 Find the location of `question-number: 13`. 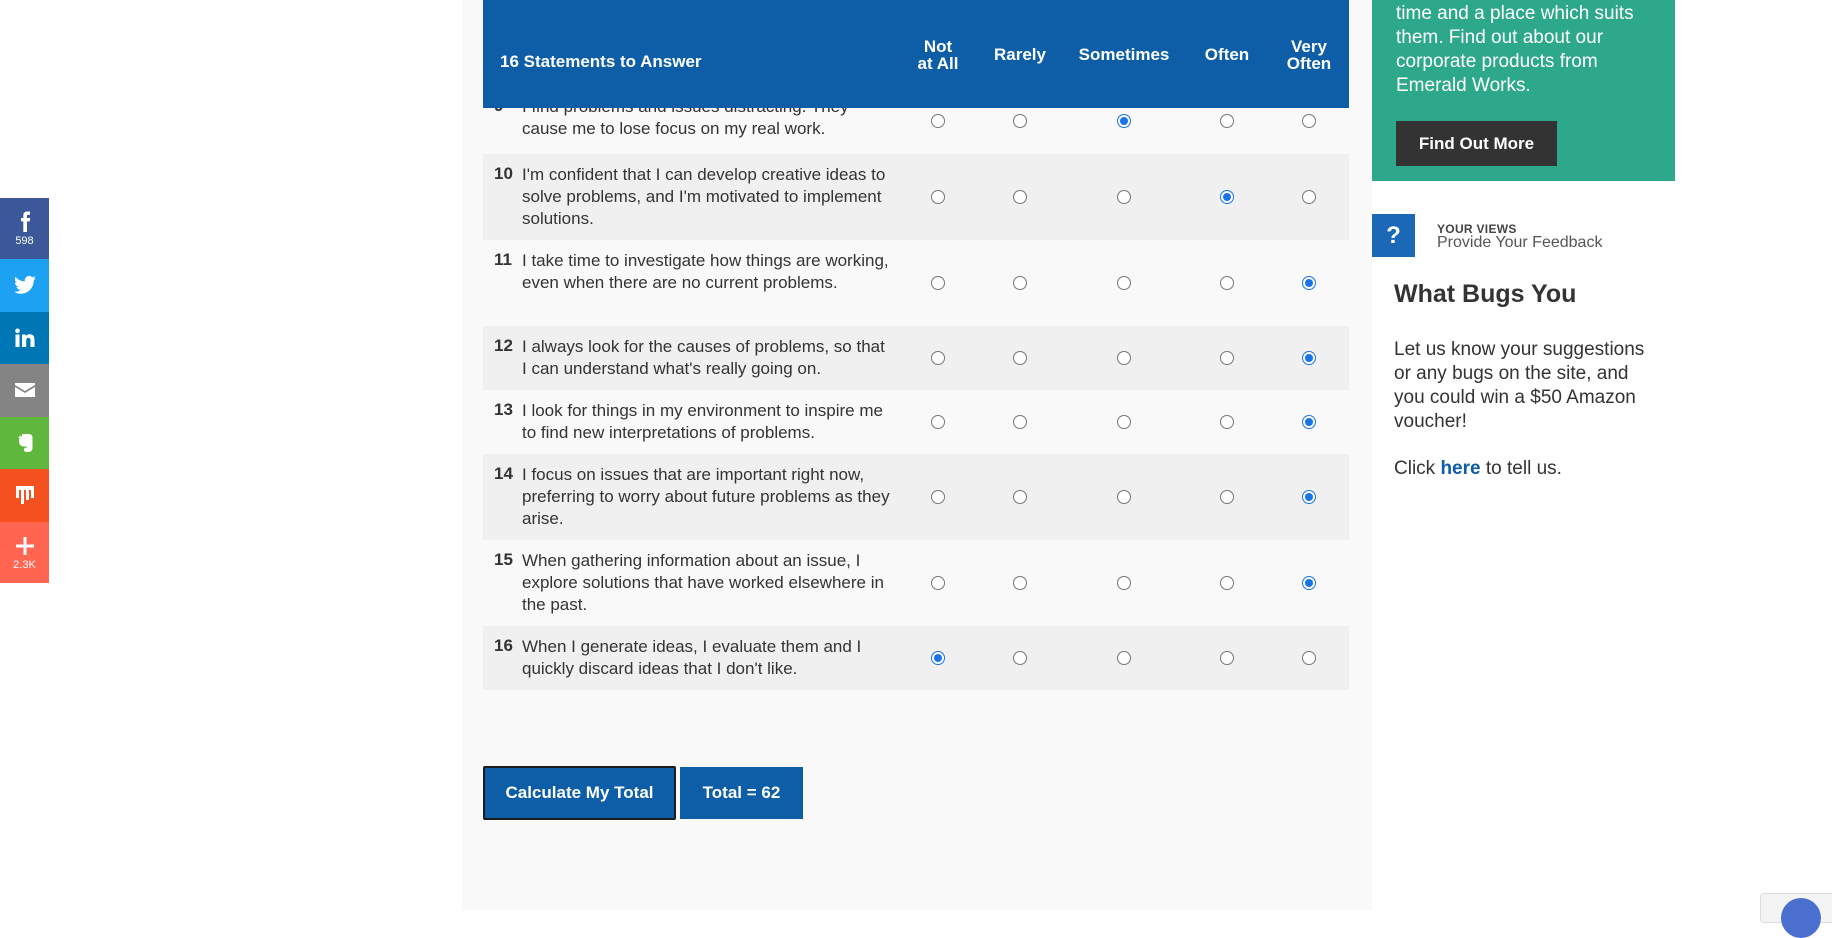

question-number: 13 is located at coordinates (503, 409).